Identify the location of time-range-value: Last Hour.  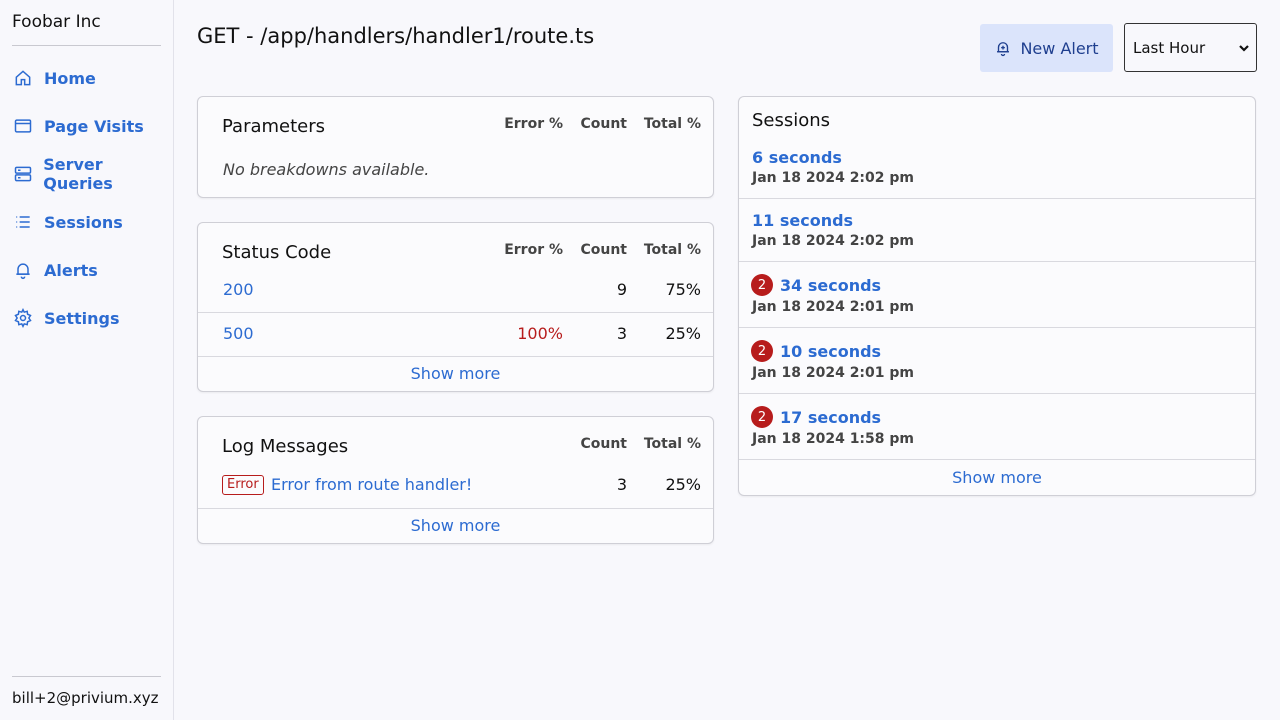
(1169, 47).